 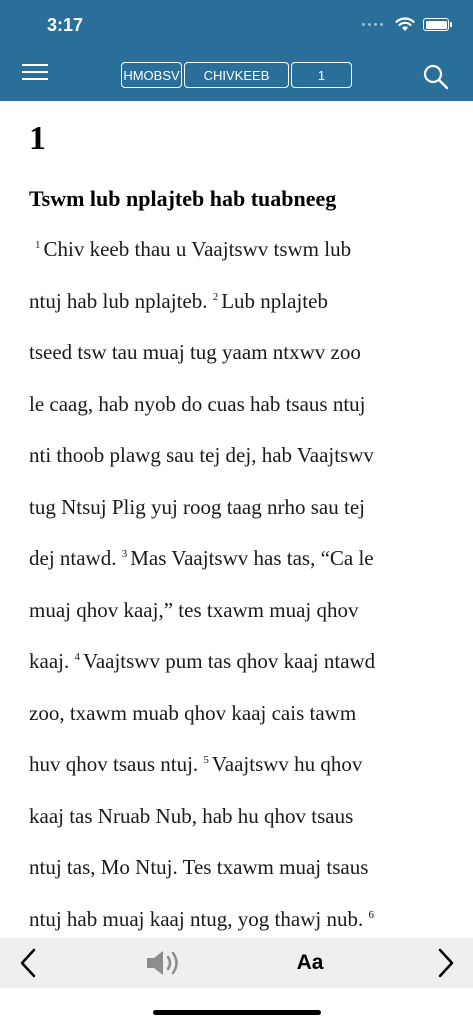 What do you see at coordinates (206, 760) in the screenshot?
I see `verse-number: 5` at bounding box center [206, 760].